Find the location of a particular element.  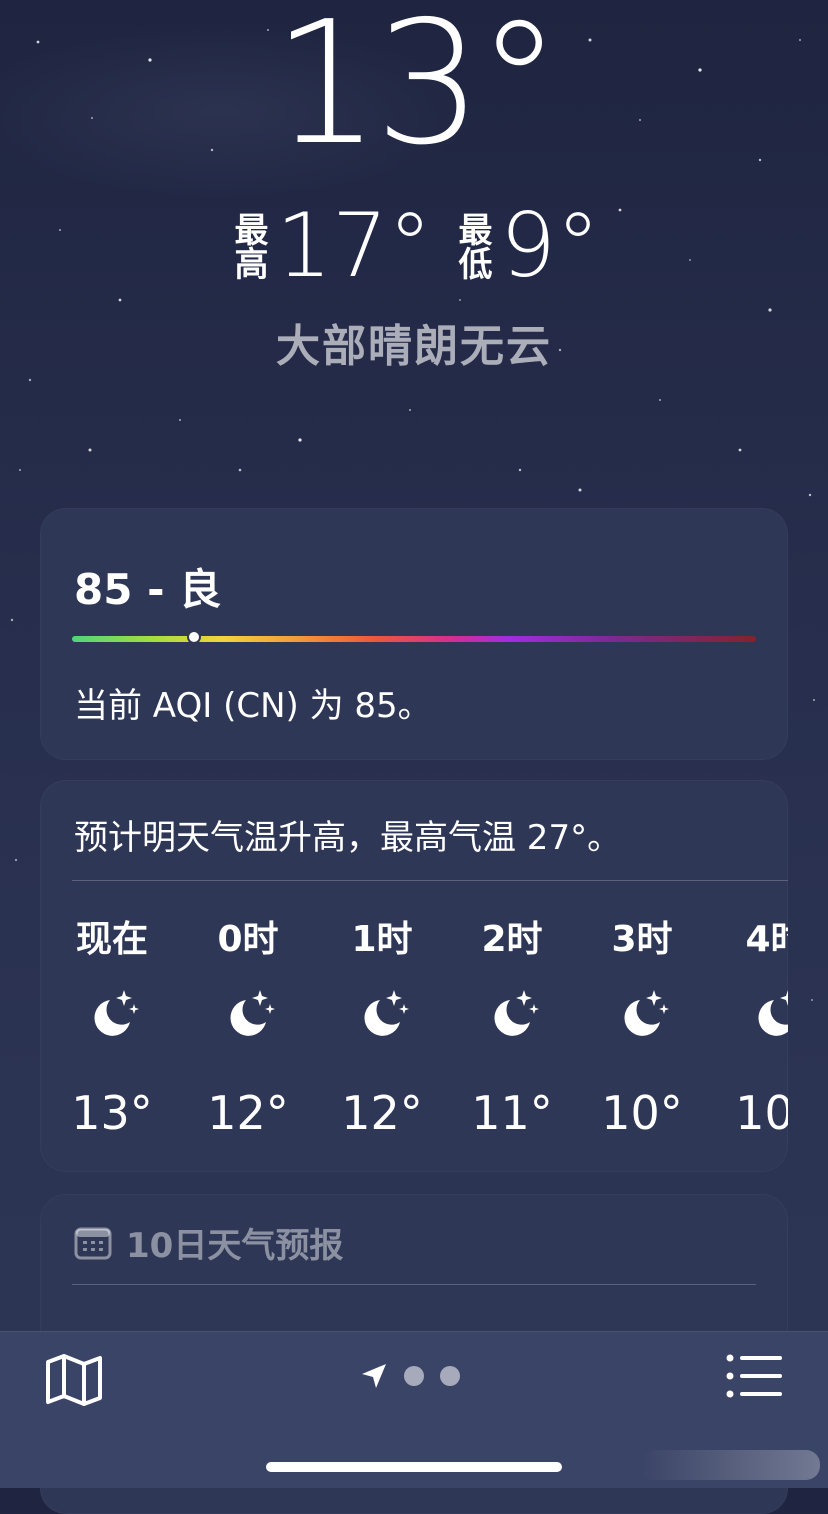

page-indicator is located at coordinates (410, 1376).